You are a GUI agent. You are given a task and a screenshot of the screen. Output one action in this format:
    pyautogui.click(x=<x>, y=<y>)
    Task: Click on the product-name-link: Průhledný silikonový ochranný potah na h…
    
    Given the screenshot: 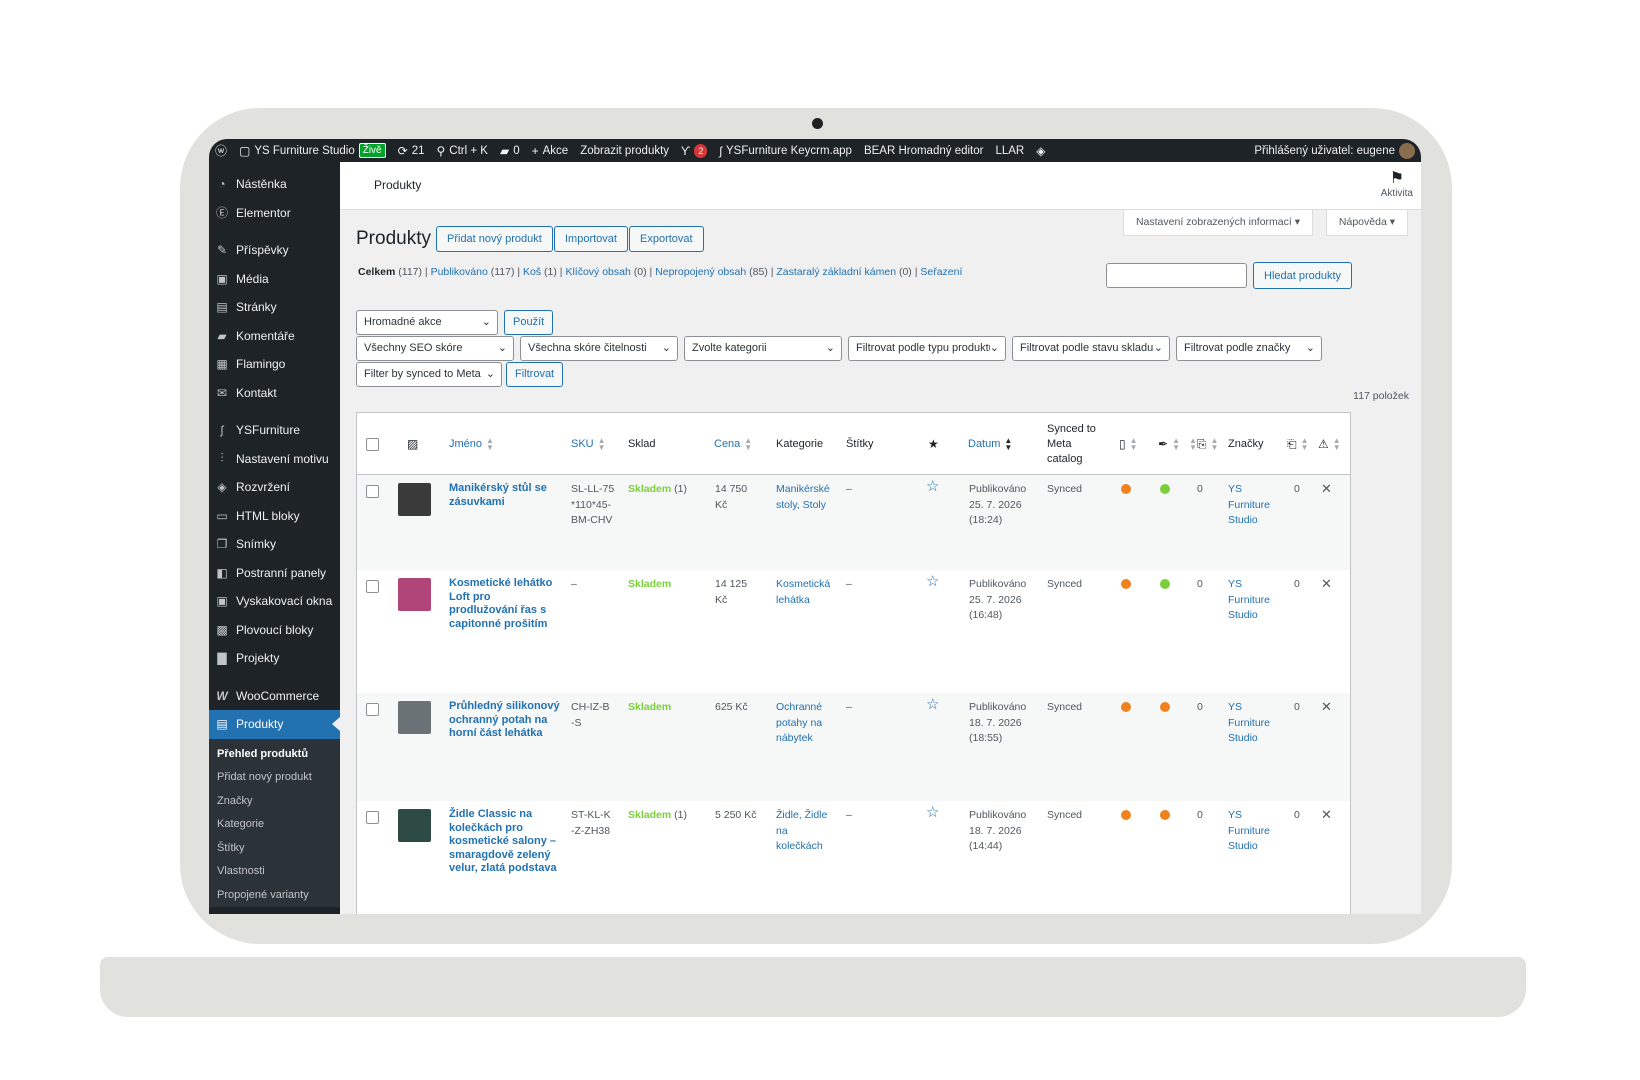 What is the action you would take?
    pyautogui.click(x=505, y=720)
    